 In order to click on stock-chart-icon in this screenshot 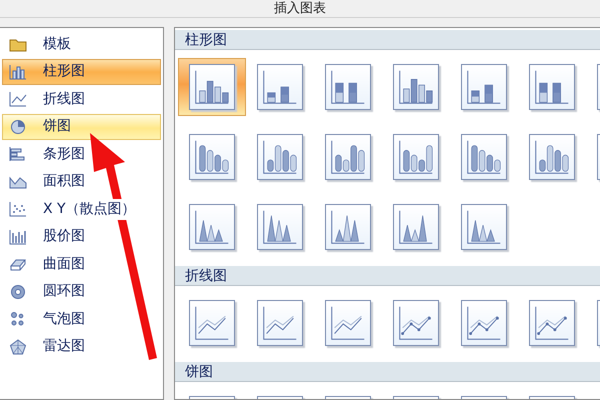, I will do `click(18, 236)`.